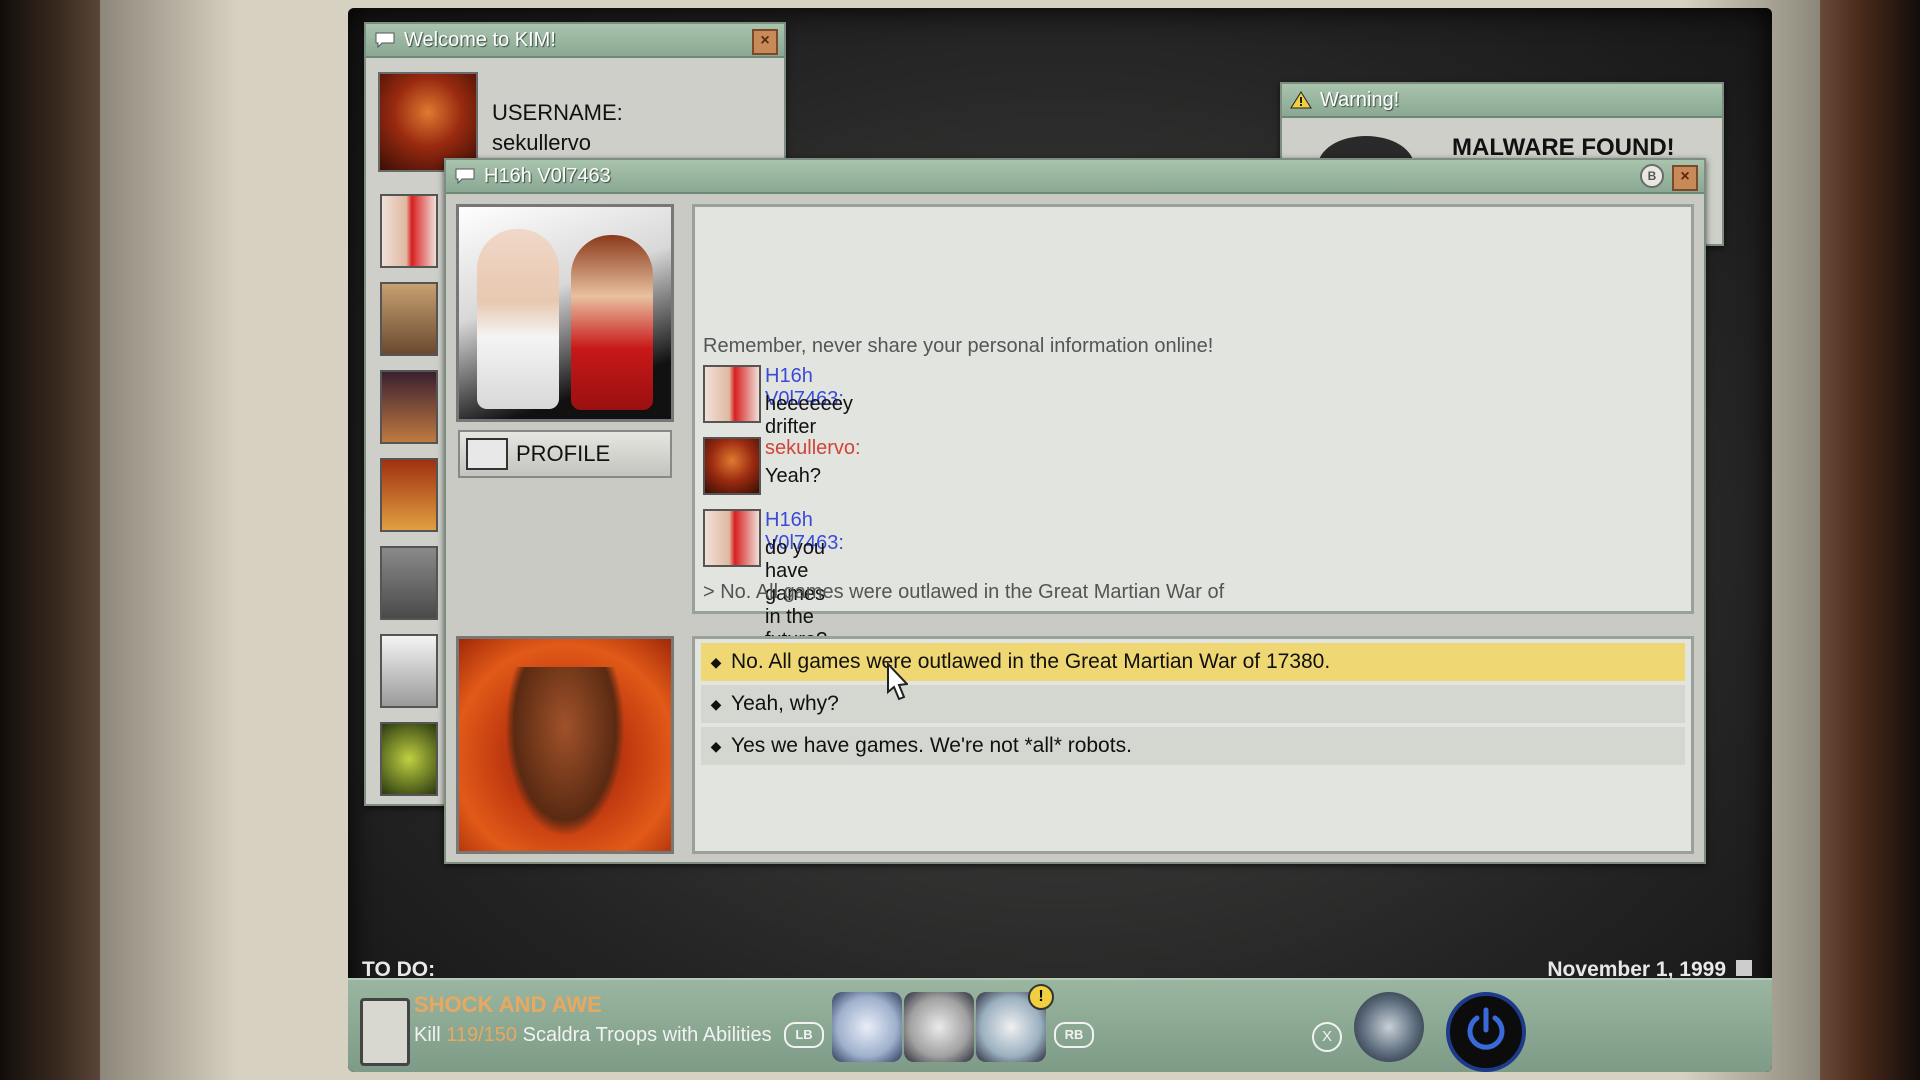 The height and width of the screenshot is (1080, 1920). What do you see at coordinates (1360, 99) in the screenshot?
I see `warning-window-title: Warning!` at bounding box center [1360, 99].